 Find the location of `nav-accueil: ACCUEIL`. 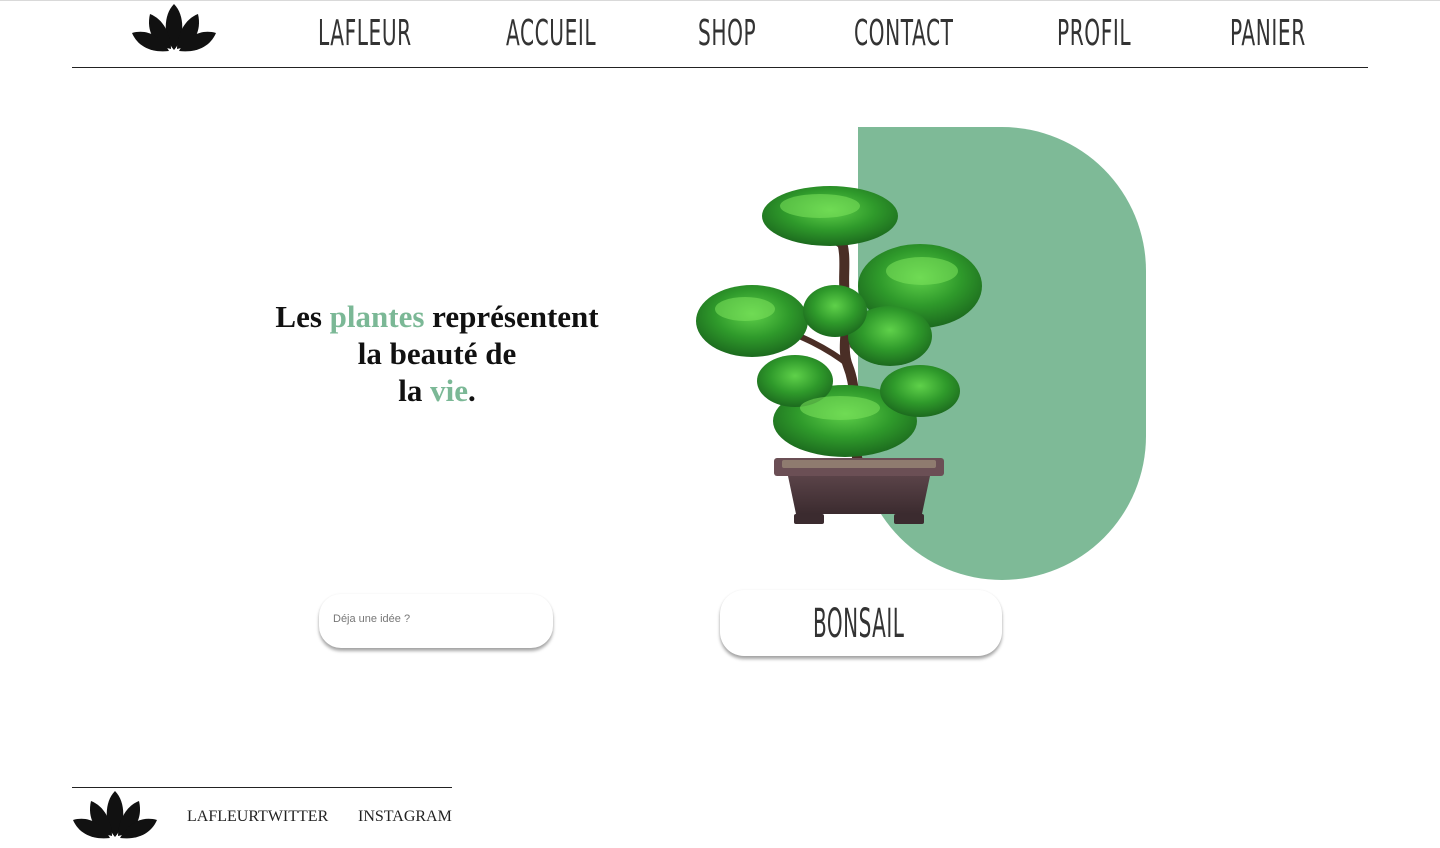

nav-accueil: ACCUEIL is located at coordinates (551, 34).